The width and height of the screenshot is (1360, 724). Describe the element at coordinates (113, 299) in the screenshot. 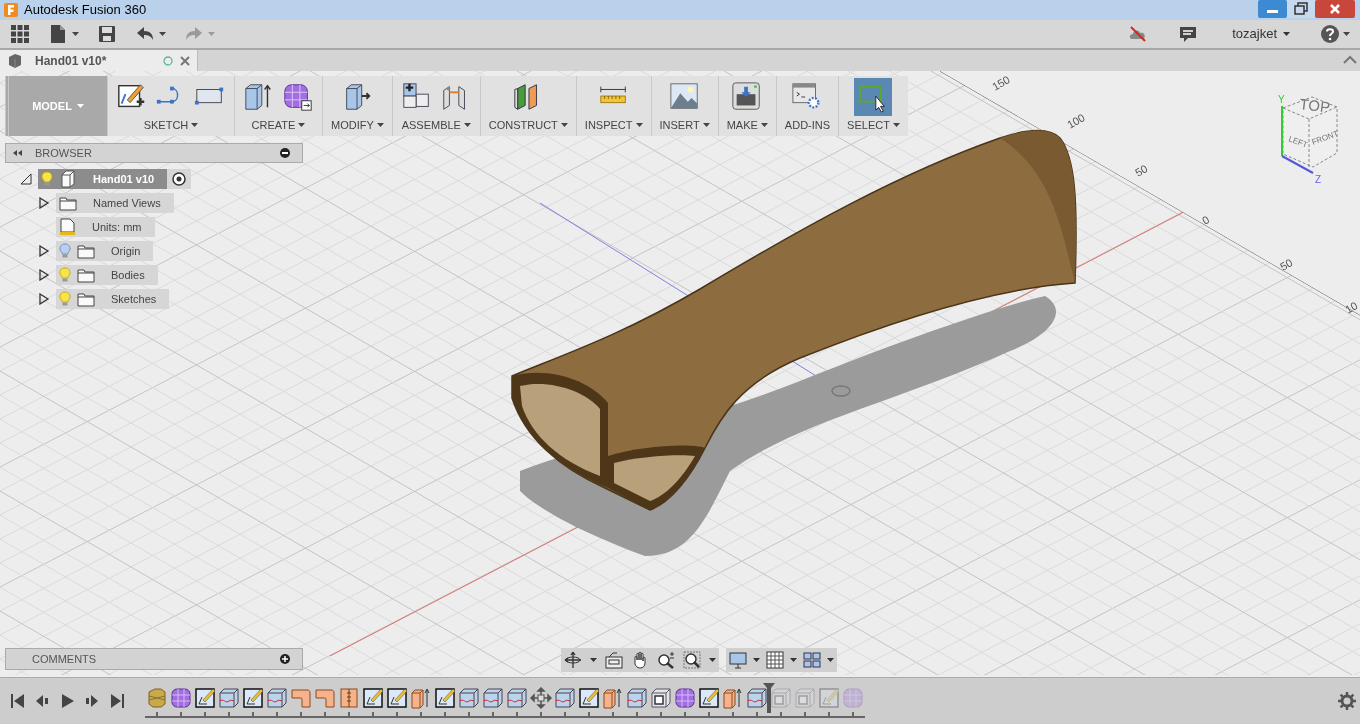

I see `tree-item: Sketches` at that location.